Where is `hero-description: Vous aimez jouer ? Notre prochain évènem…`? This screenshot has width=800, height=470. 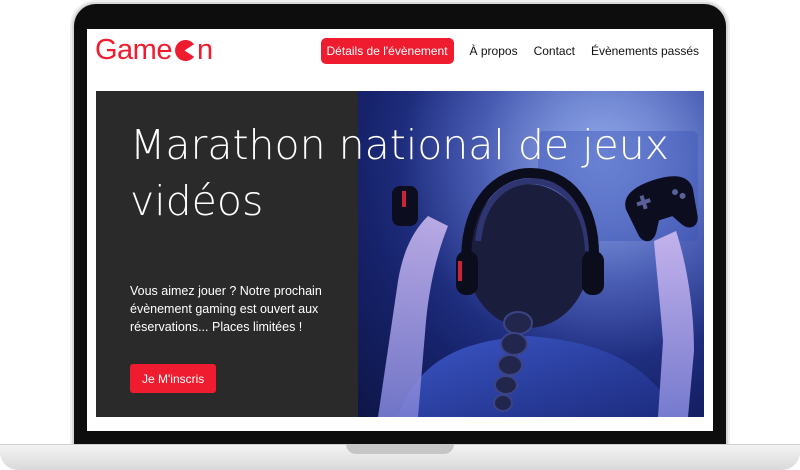 hero-description: Vous aimez jouer ? Notre prochain évènem… is located at coordinates (226, 309).